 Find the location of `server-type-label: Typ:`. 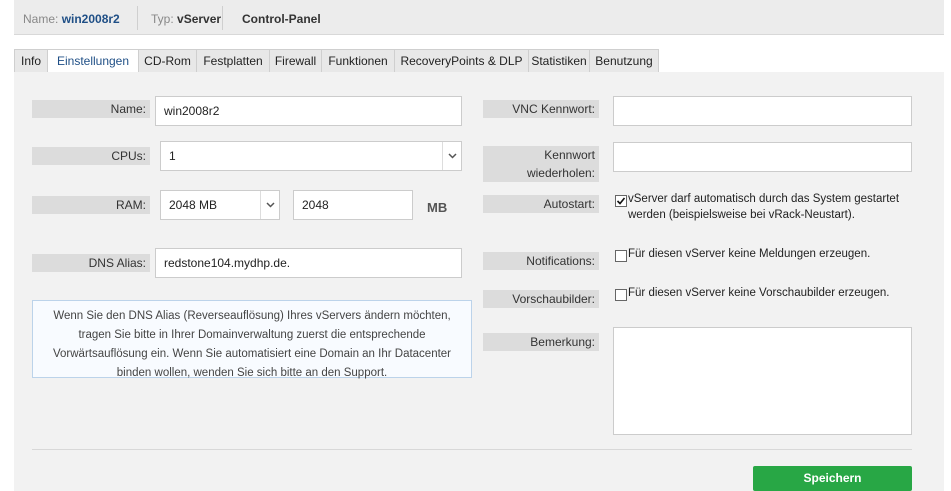

server-type-label: Typ: is located at coordinates (162, 19).